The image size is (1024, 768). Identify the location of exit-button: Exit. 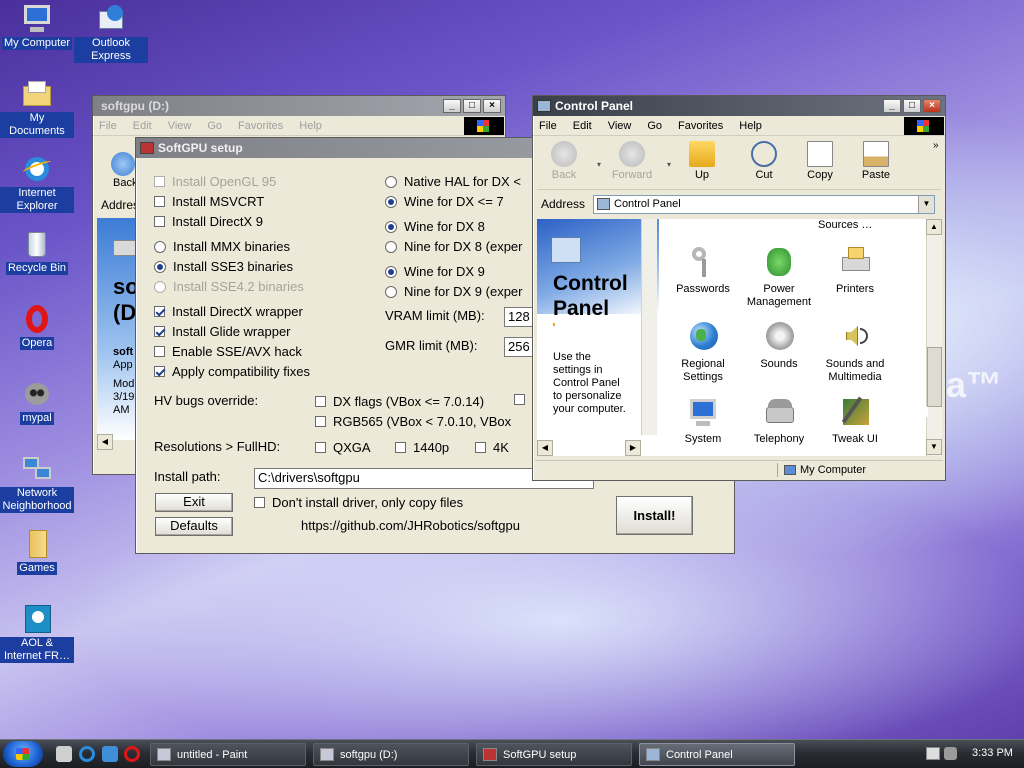
(194, 502).